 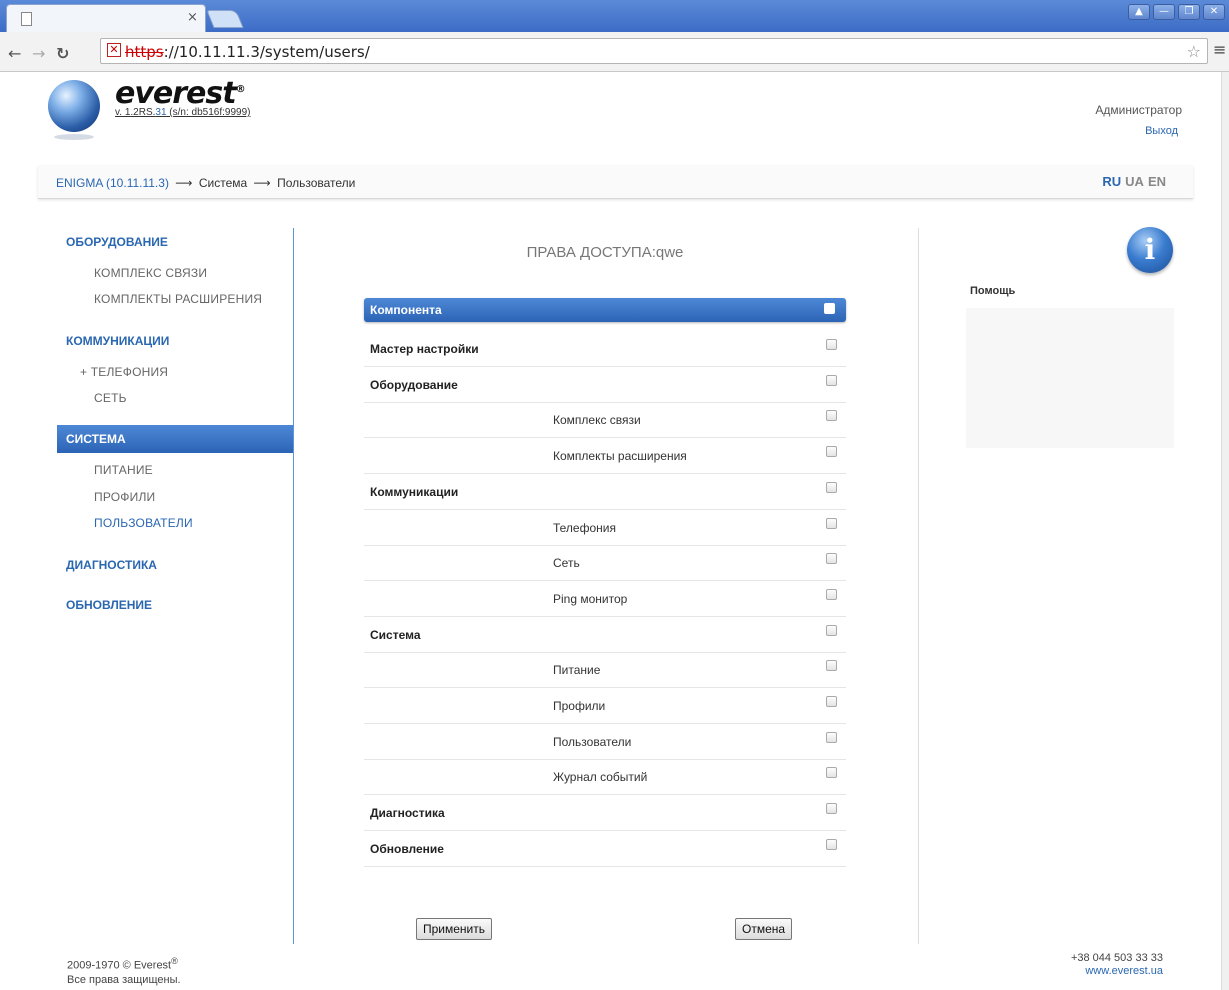 I want to click on permission-label: Пользователи, so click(x=592, y=741).